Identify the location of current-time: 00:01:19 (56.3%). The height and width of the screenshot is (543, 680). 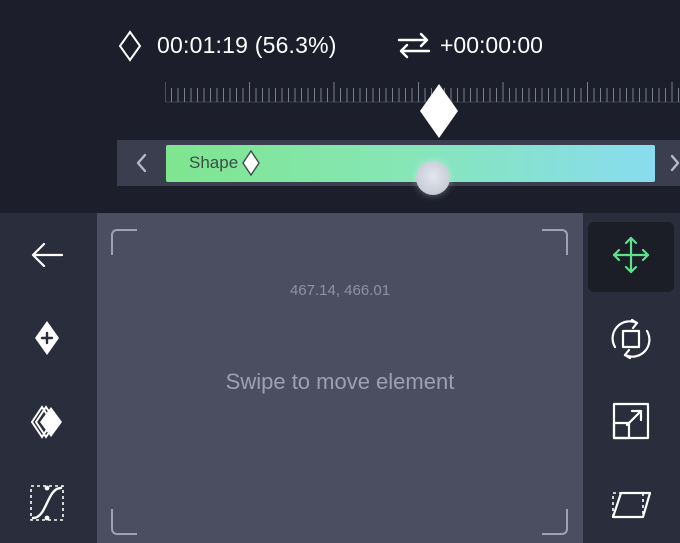
(247, 45).